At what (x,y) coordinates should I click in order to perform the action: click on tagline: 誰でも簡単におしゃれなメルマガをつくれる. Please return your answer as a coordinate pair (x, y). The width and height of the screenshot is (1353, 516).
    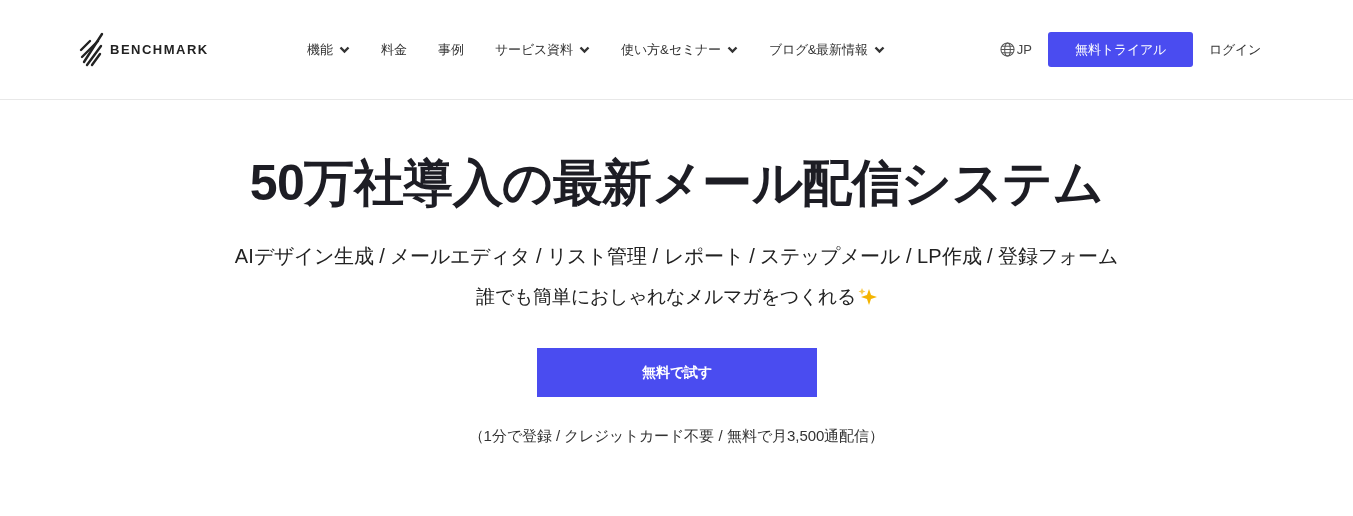
    Looking at the image, I should click on (665, 297).